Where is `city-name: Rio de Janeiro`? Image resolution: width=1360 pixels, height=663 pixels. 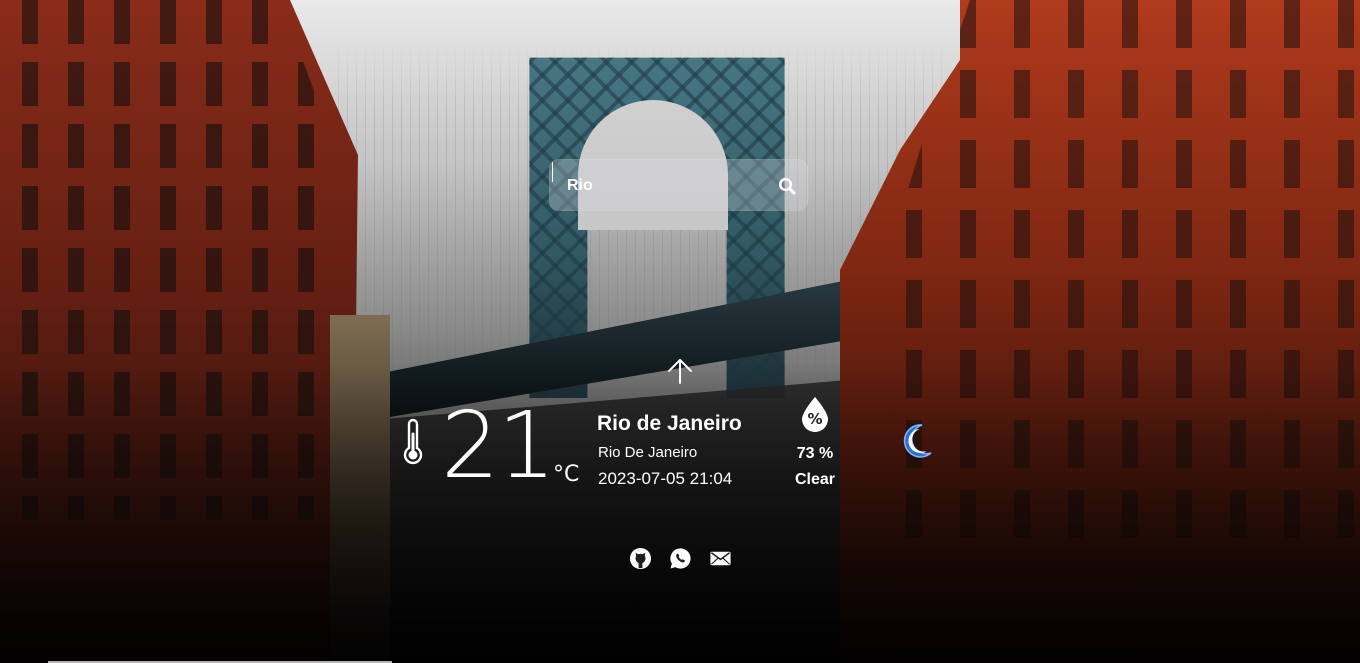 city-name: Rio de Janeiro is located at coordinates (669, 423).